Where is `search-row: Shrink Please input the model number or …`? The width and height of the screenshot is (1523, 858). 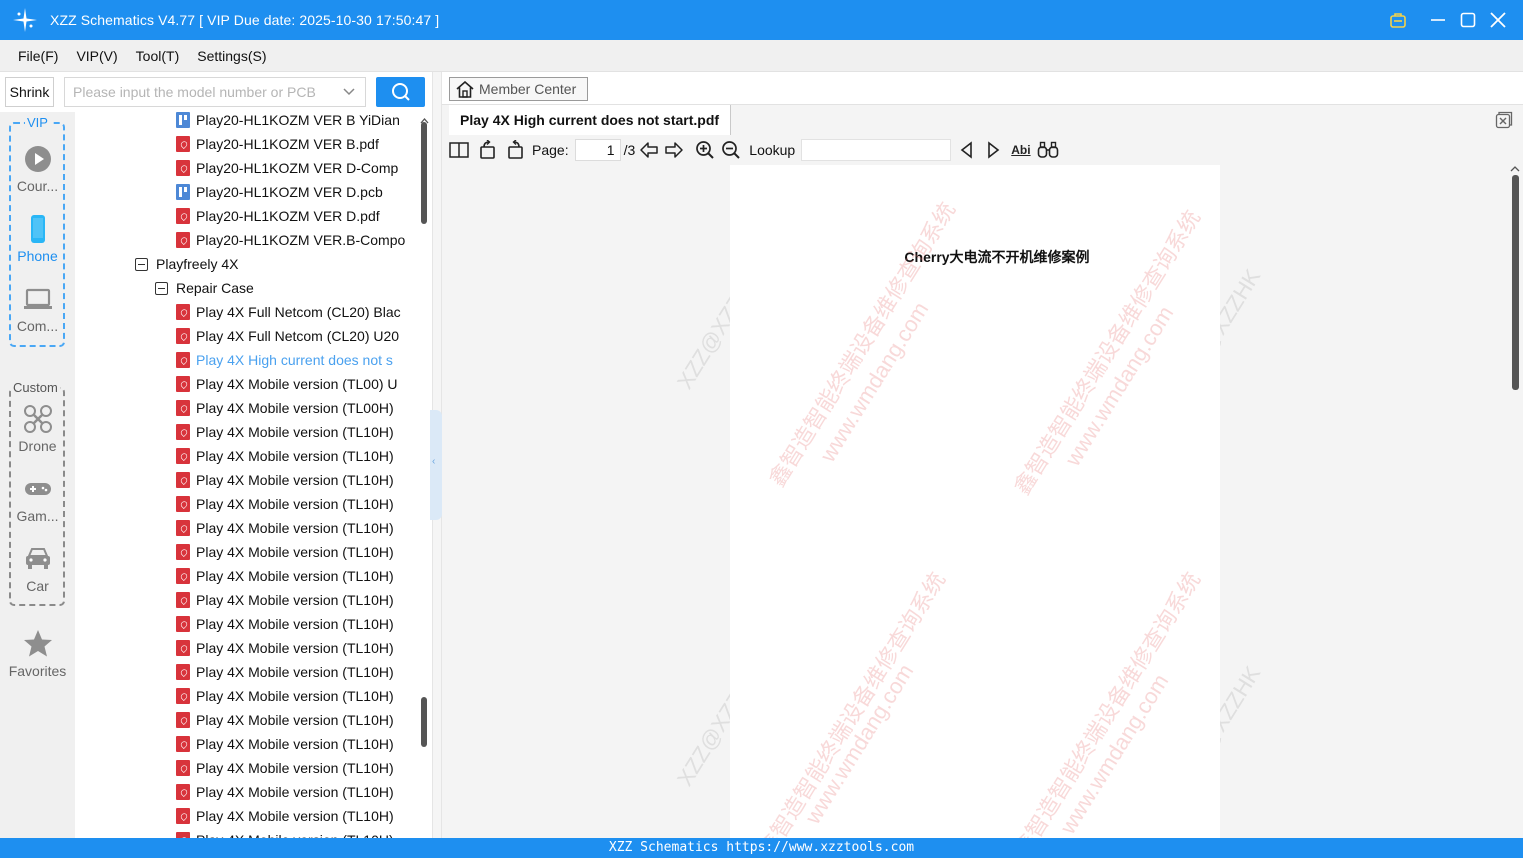
search-row: Shrink Please input the model number or … is located at coordinates (216, 92).